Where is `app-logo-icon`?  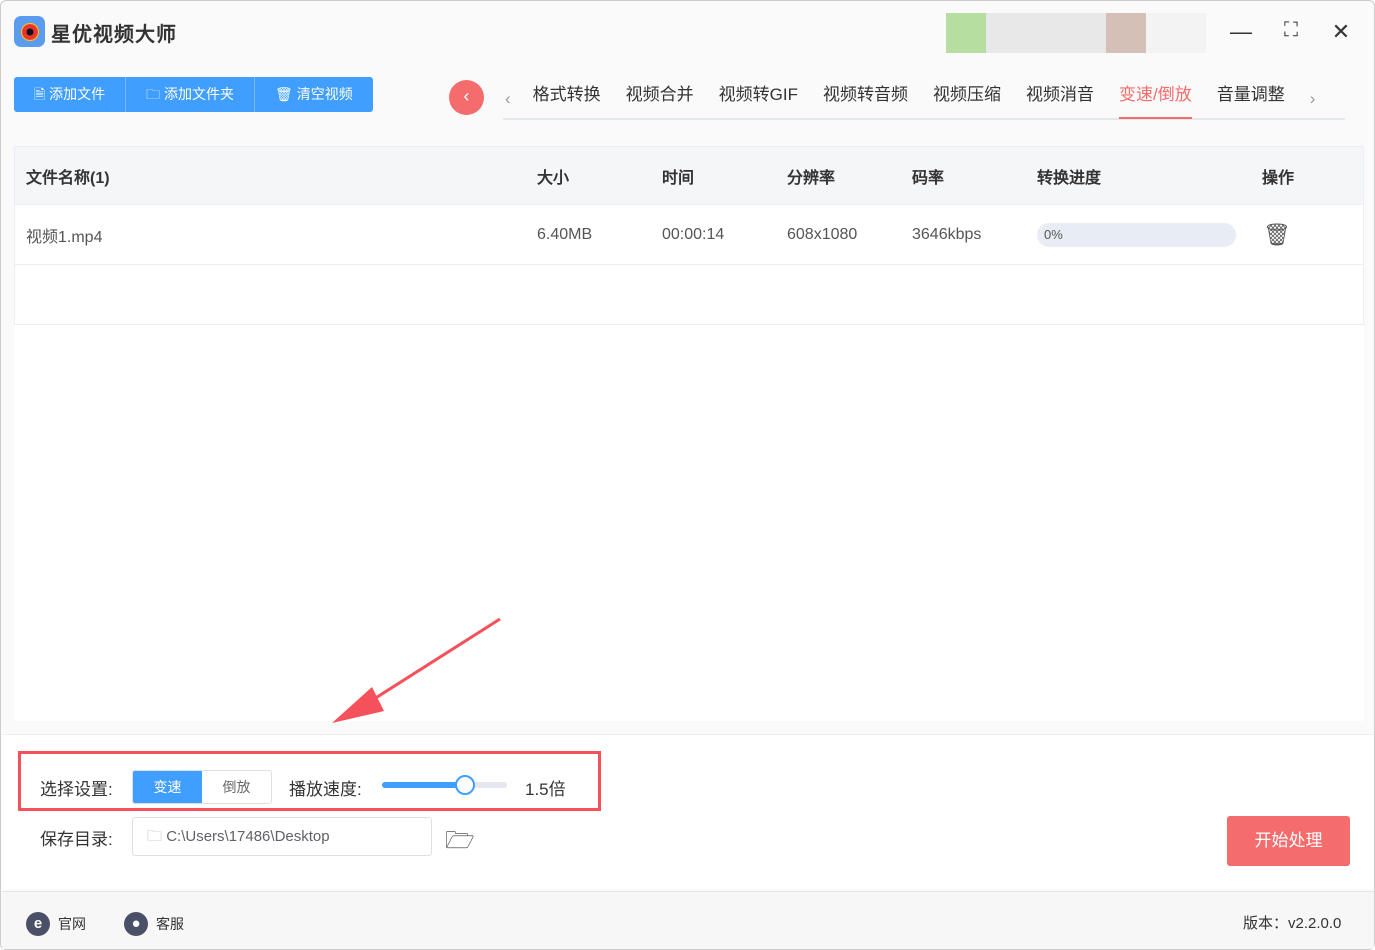 app-logo-icon is located at coordinates (29, 31).